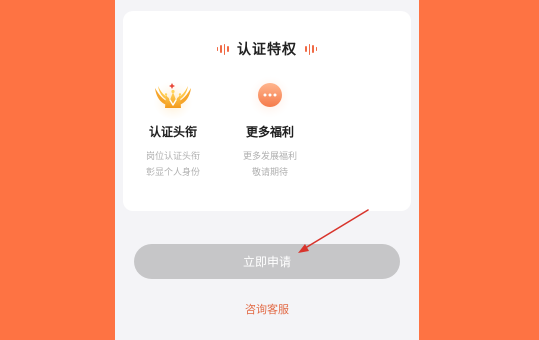  Describe the element at coordinates (172, 173) in the screenshot. I see `perk-desc-line: 彰显个人身份` at that location.